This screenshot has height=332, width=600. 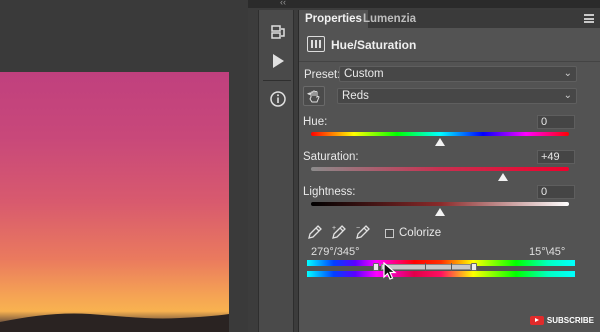 What do you see at coordinates (457, 96) in the screenshot?
I see `channel-dropdown: Reds ⌄` at bounding box center [457, 96].